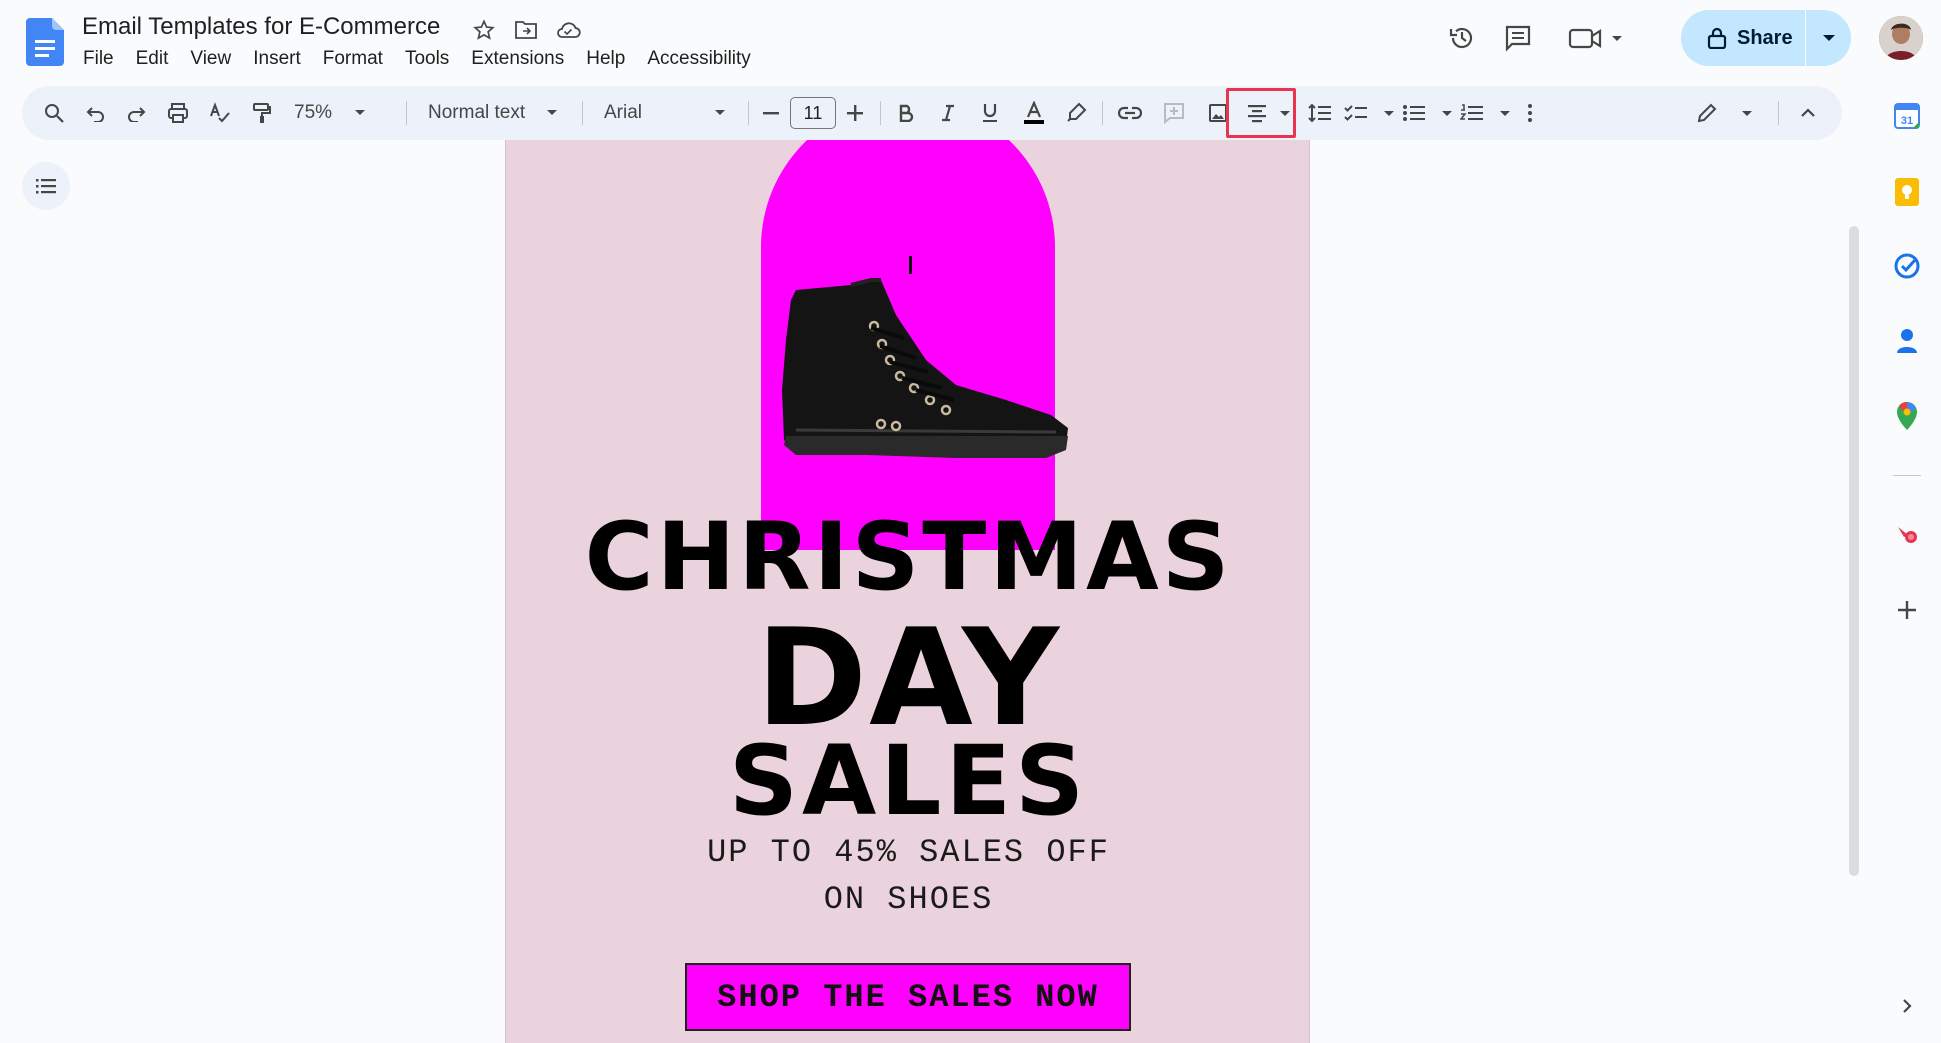  What do you see at coordinates (623, 112) in the screenshot?
I see `font-family-value: Arial` at bounding box center [623, 112].